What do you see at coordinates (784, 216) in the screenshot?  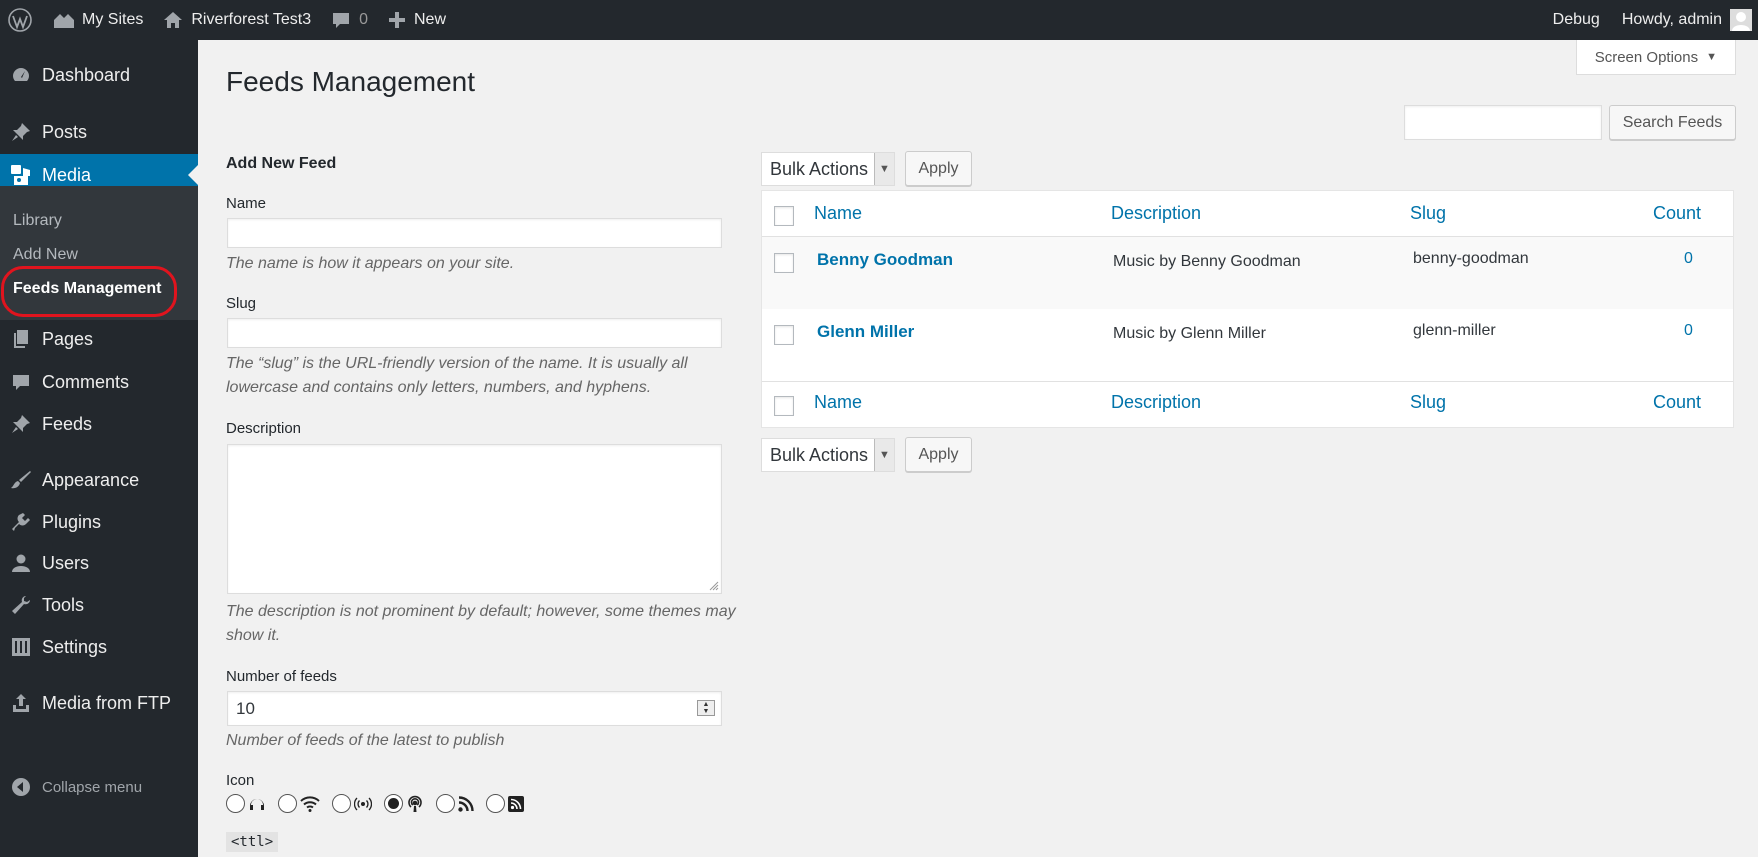 I see `select-all-checkbox` at bounding box center [784, 216].